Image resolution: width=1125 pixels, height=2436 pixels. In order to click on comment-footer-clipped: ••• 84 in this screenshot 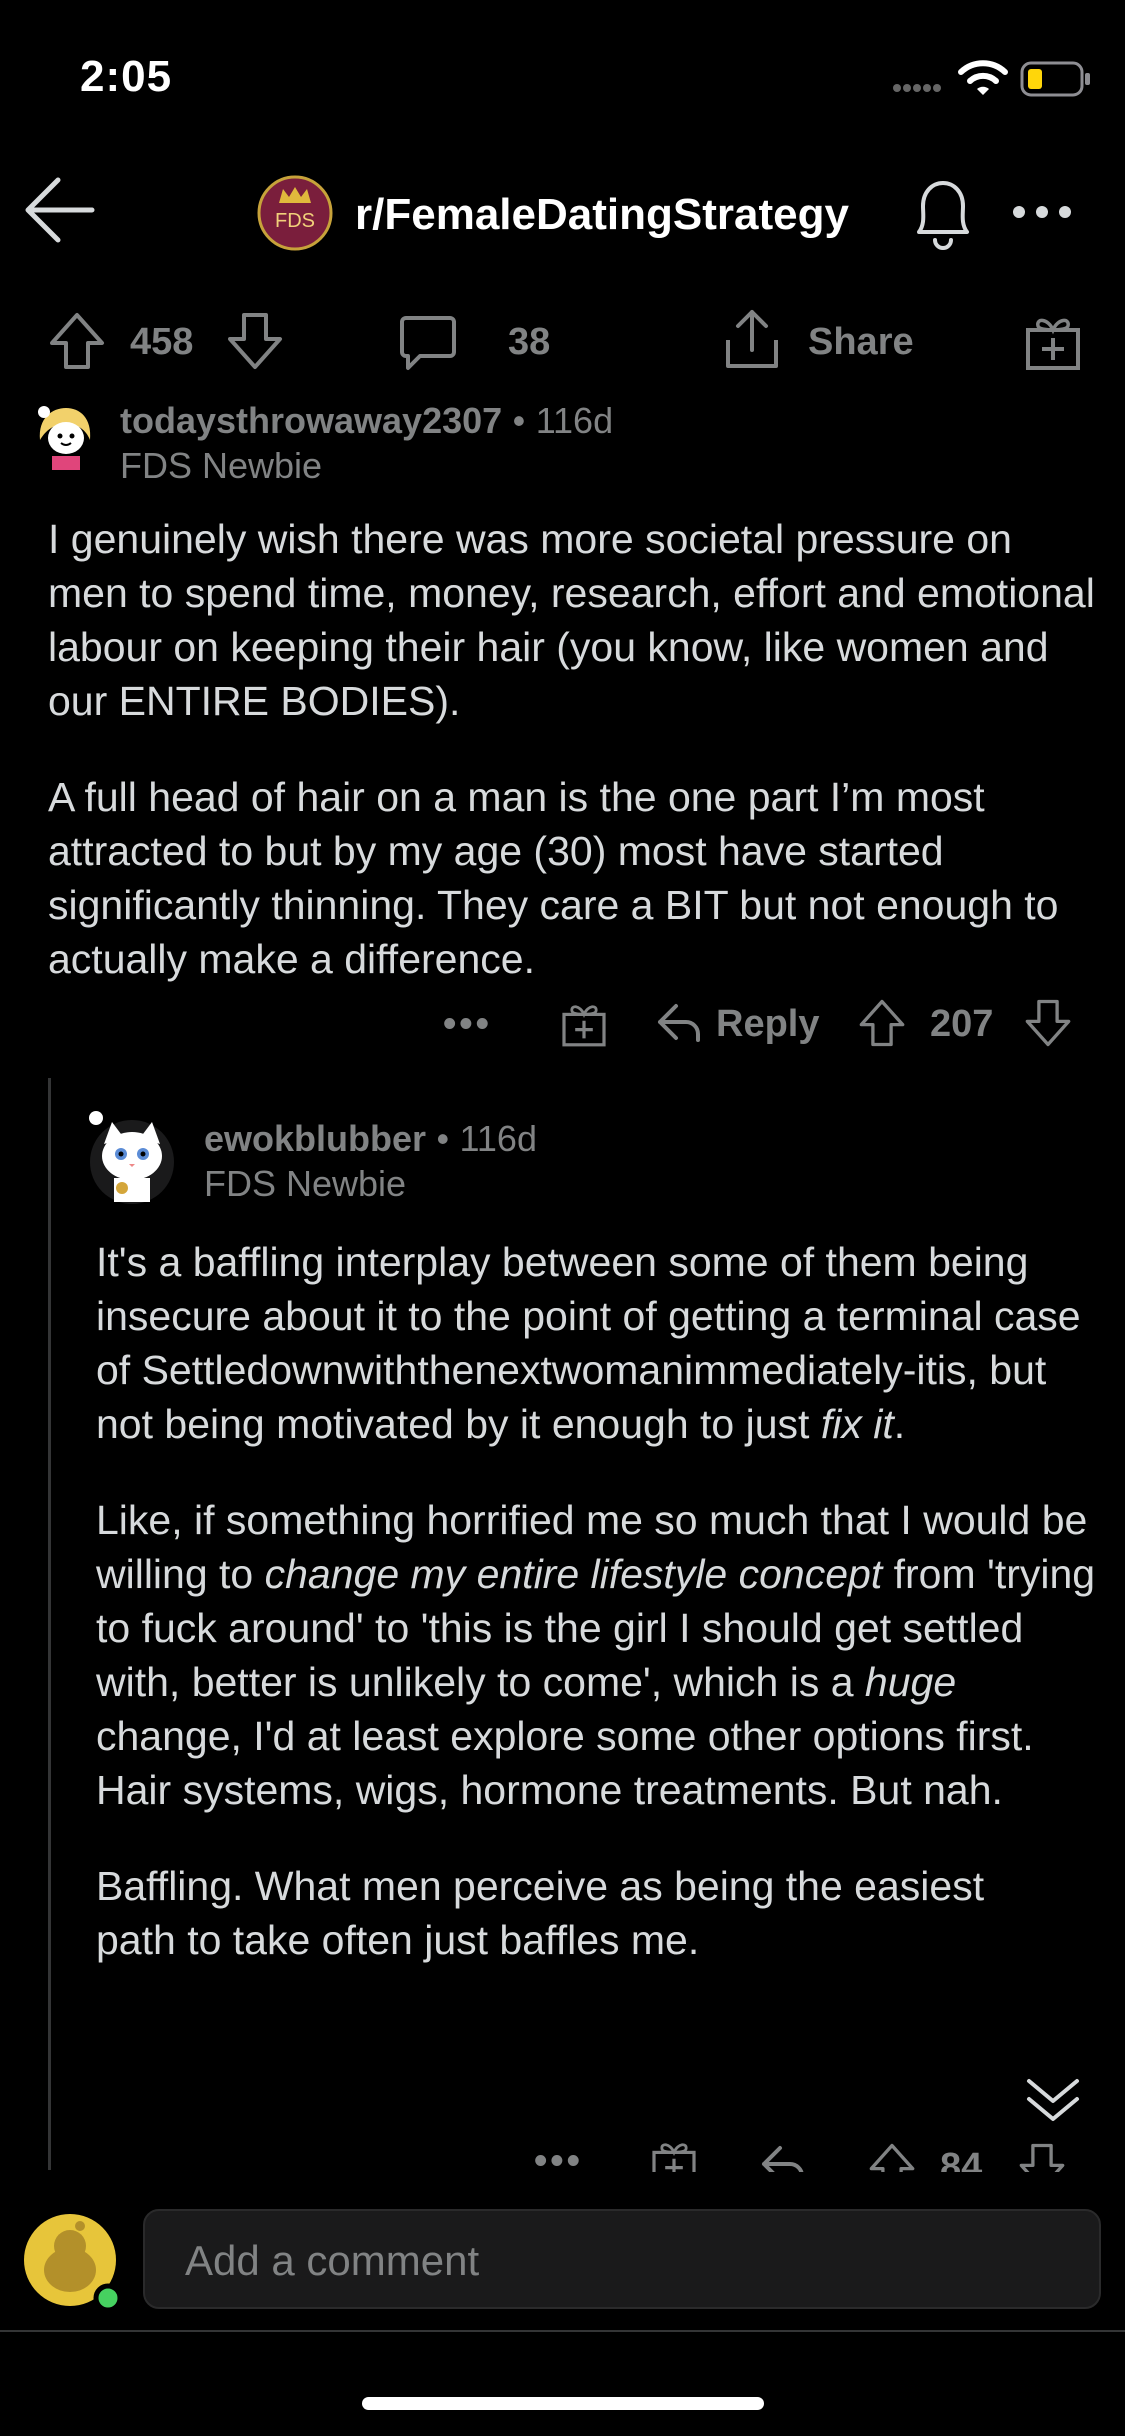, I will do `click(562, 2156)`.